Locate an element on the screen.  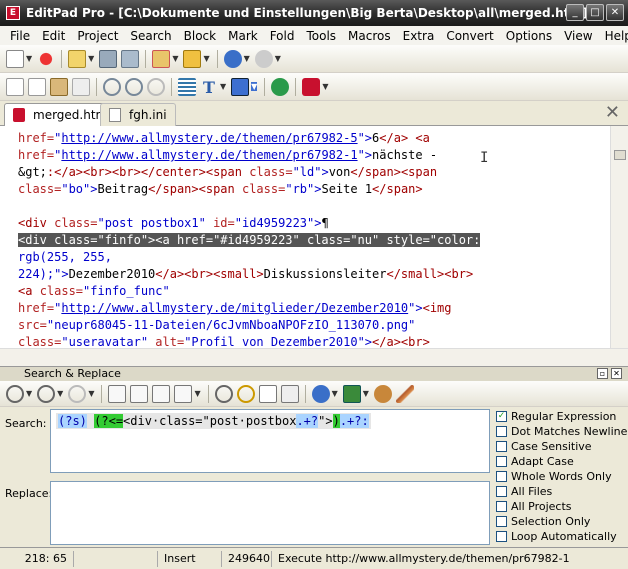
replace-next-icon is located at coordinates (139, 393).